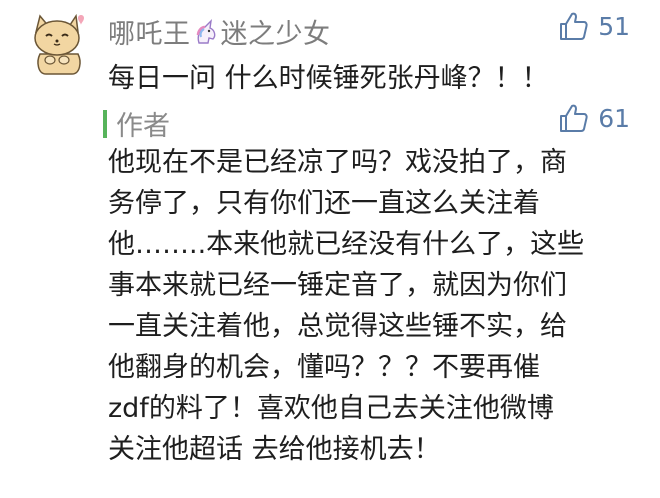 This screenshot has height=498, width=660. Describe the element at coordinates (337, 162) in the screenshot. I see `reply-line: 他现在不是已经凉了吗？戏没拍了，商` at that location.